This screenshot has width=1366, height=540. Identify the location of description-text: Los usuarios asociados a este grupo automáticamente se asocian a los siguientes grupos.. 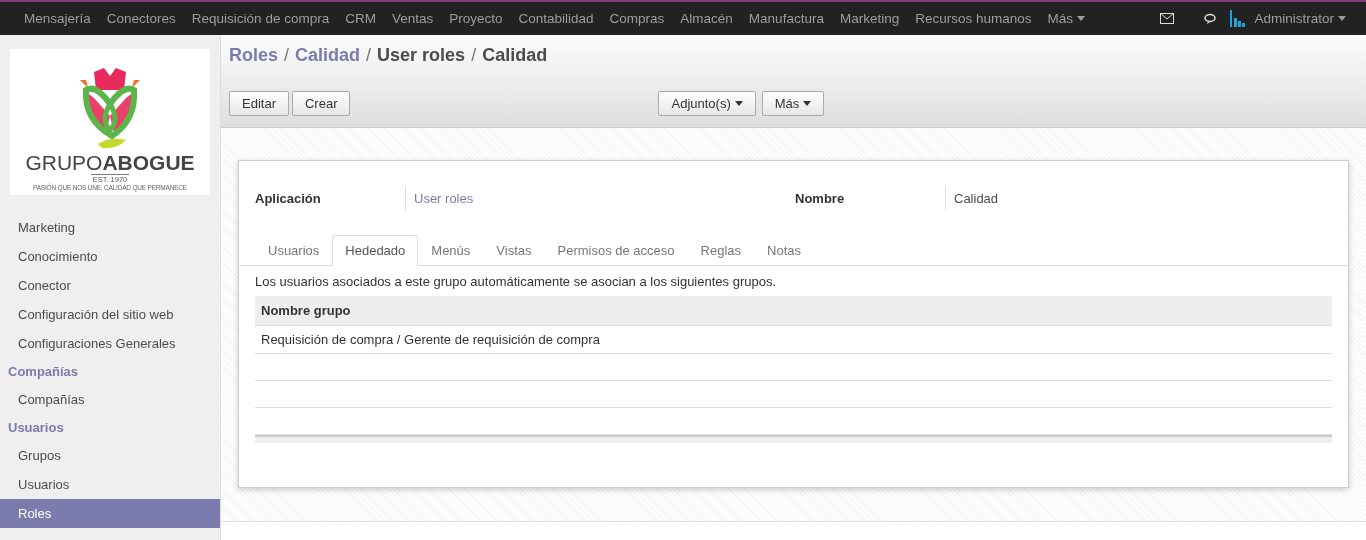
(516, 281).